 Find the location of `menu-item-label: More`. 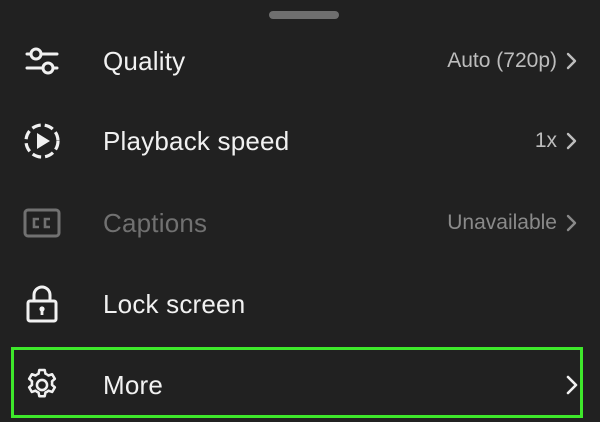

menu-item-label: More is located at coordinates (133, 384).